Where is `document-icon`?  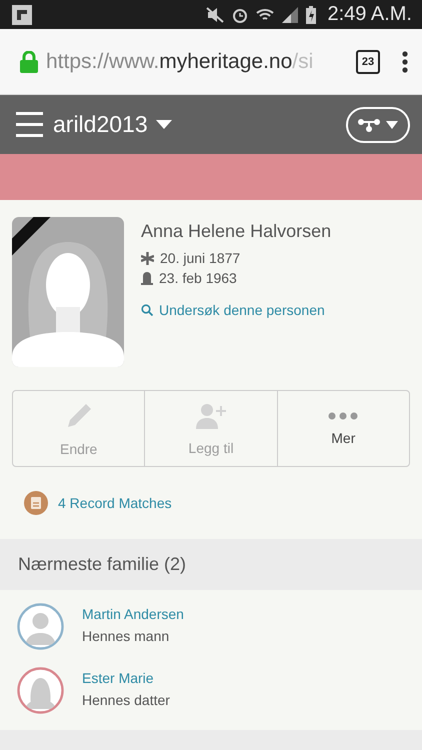 document-icon is located at coordinates (36, 503).